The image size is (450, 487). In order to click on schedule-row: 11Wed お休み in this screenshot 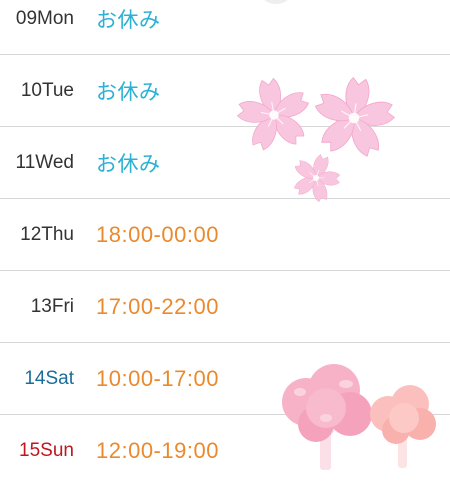, I will do `click(225, 163)`.